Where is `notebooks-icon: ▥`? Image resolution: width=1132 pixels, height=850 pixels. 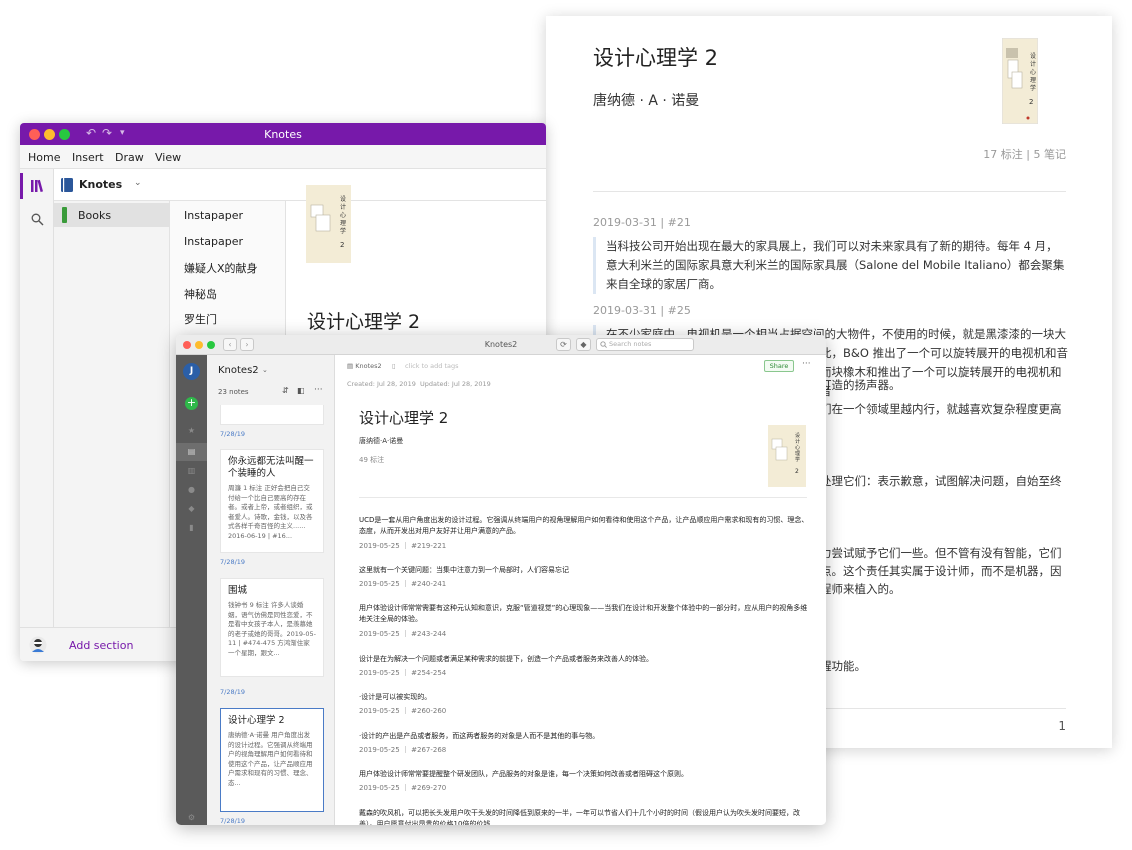 notebooks-icon: ▥ is located at coordinates (191, 470).